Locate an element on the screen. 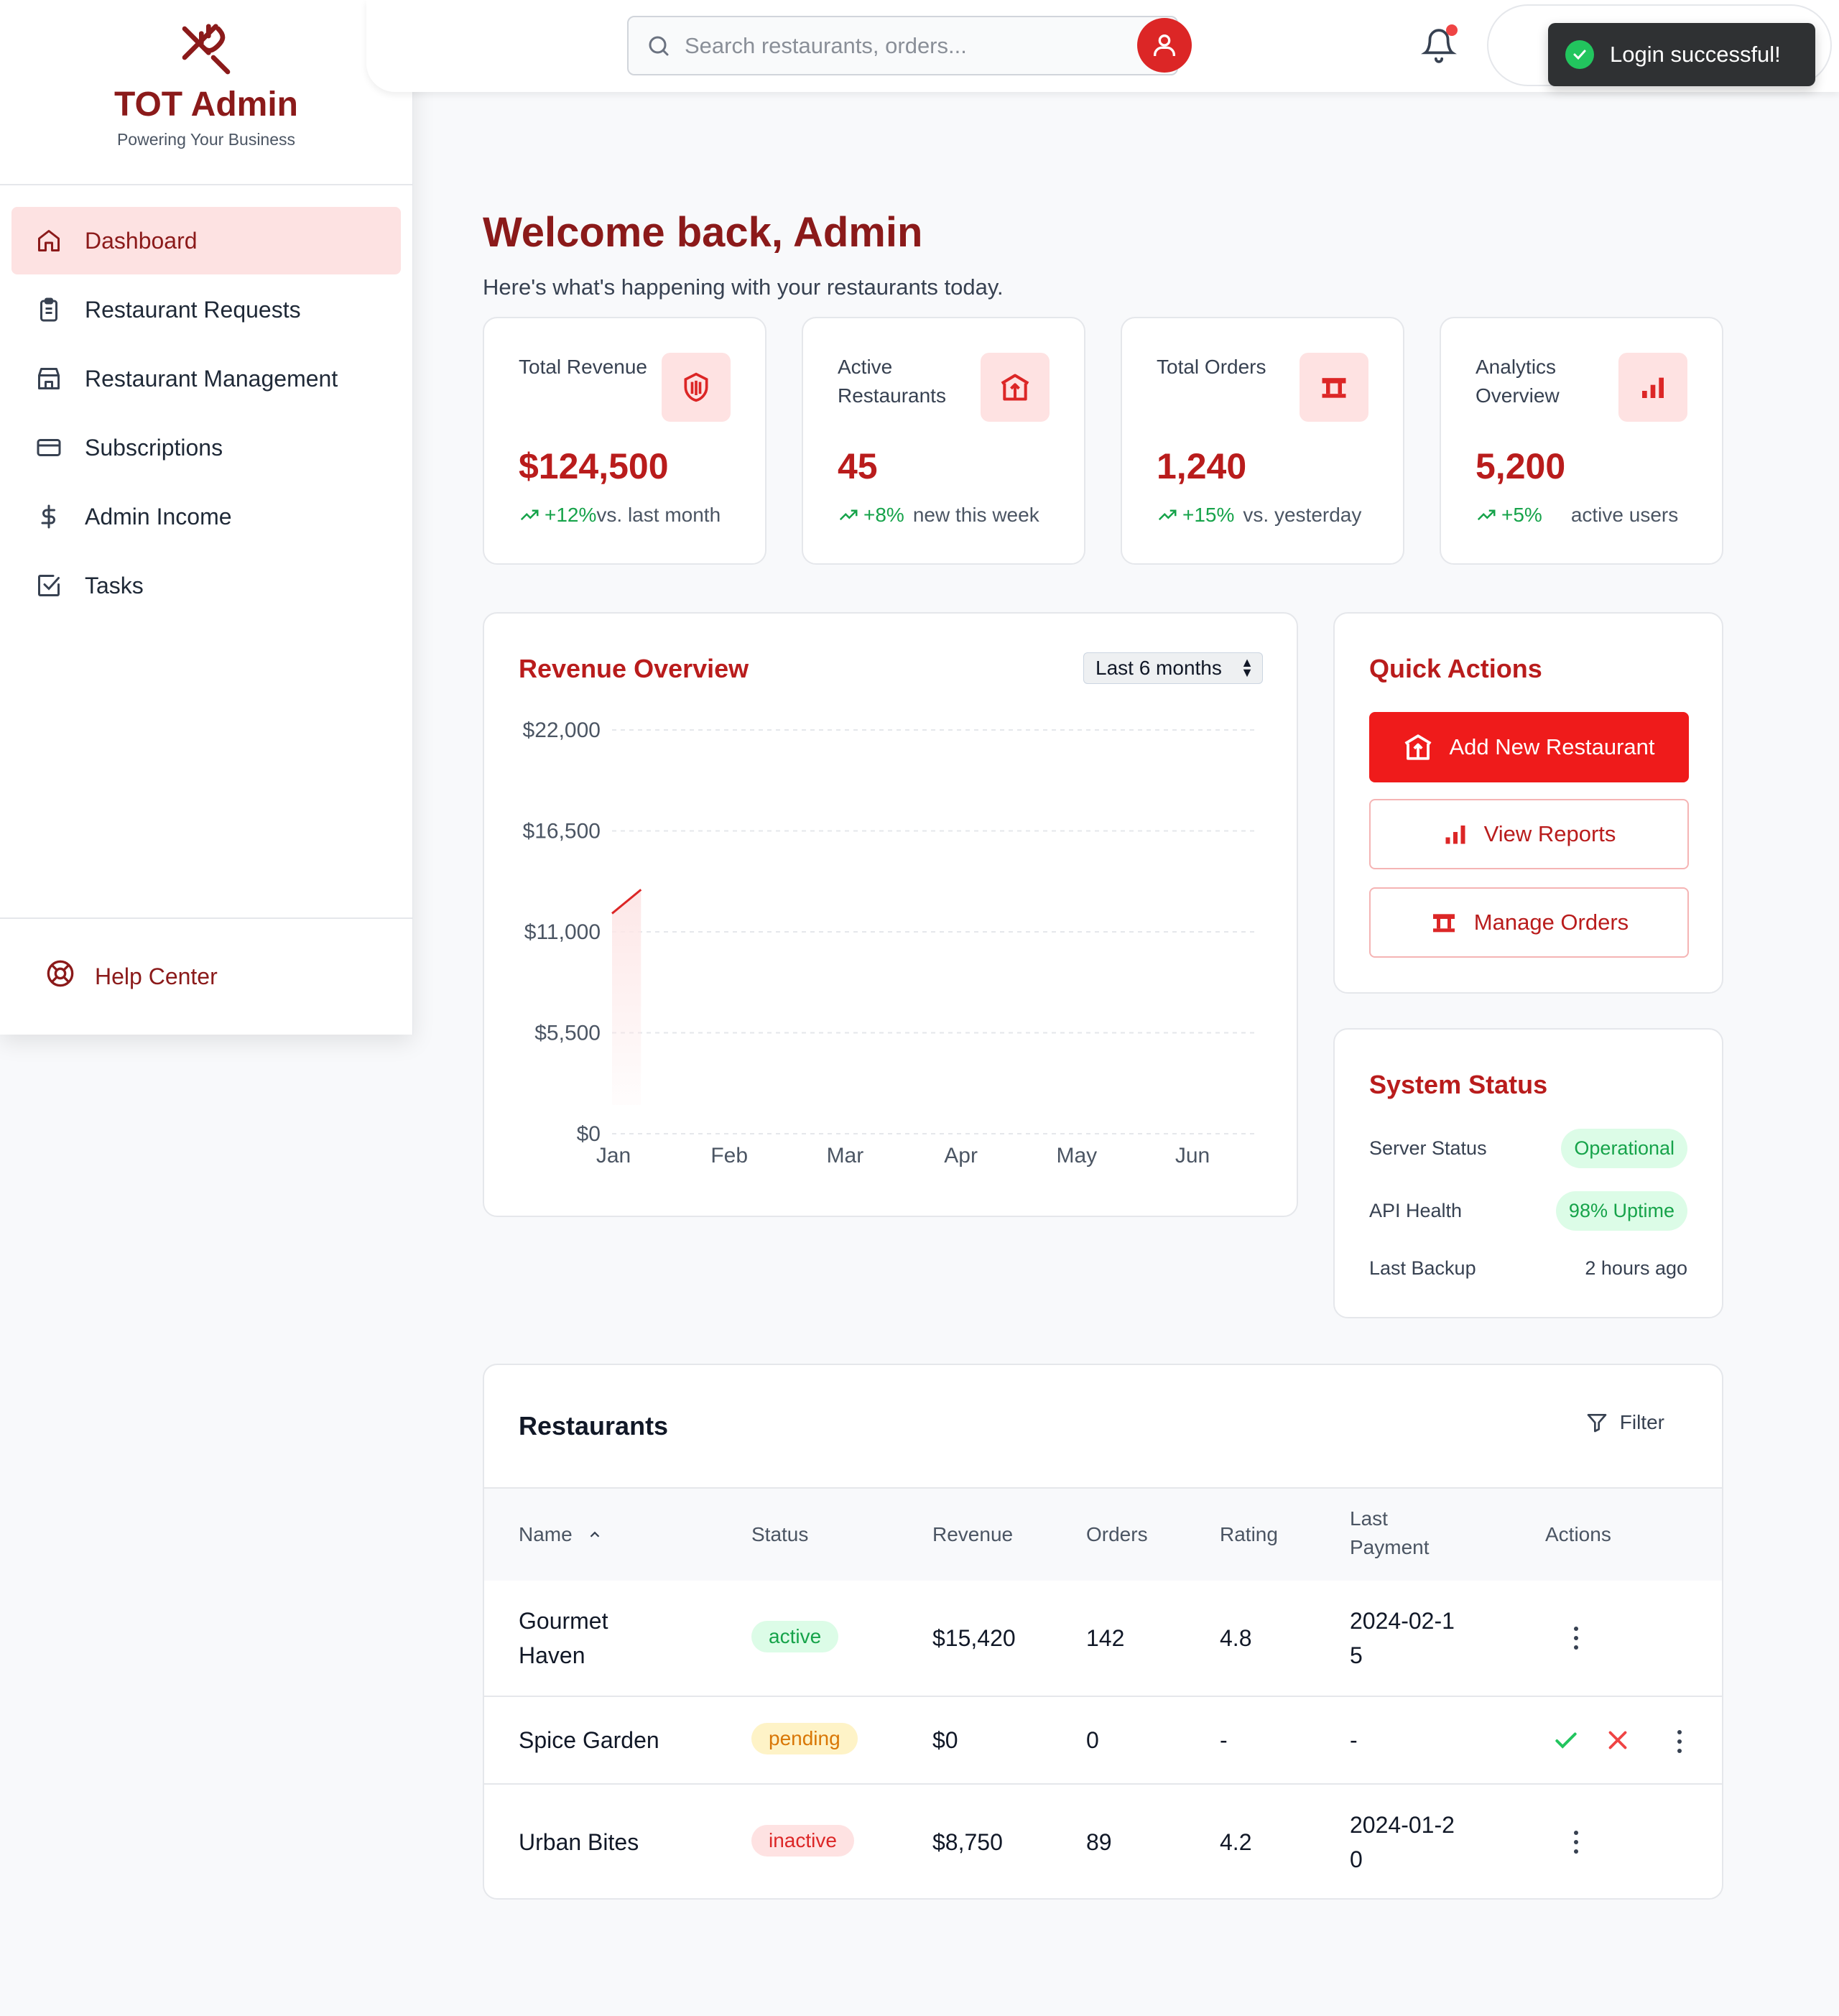 The image size is (1839, 2016). sidebar-item-label: Restaurant Management is located at coordinates (211, 378).